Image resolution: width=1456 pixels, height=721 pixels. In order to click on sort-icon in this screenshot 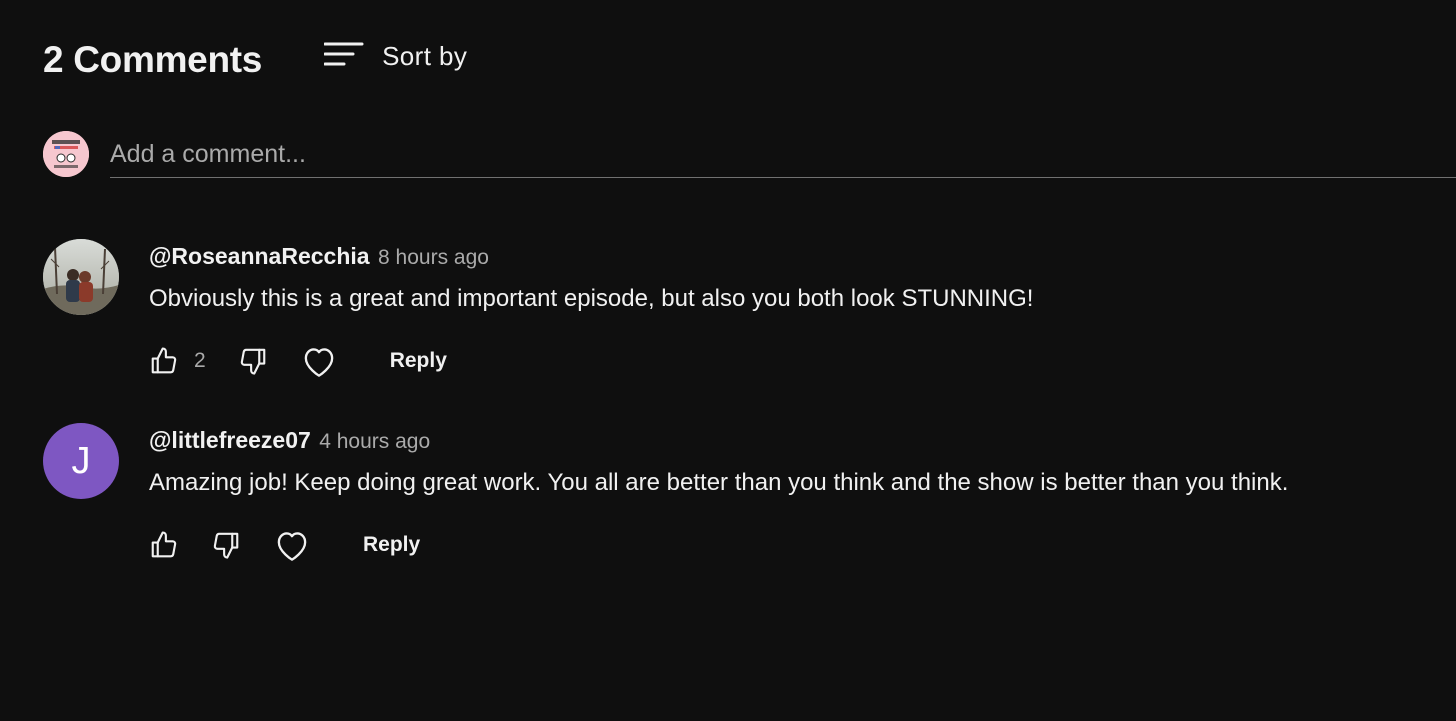, I will do `click(343, 56)`.